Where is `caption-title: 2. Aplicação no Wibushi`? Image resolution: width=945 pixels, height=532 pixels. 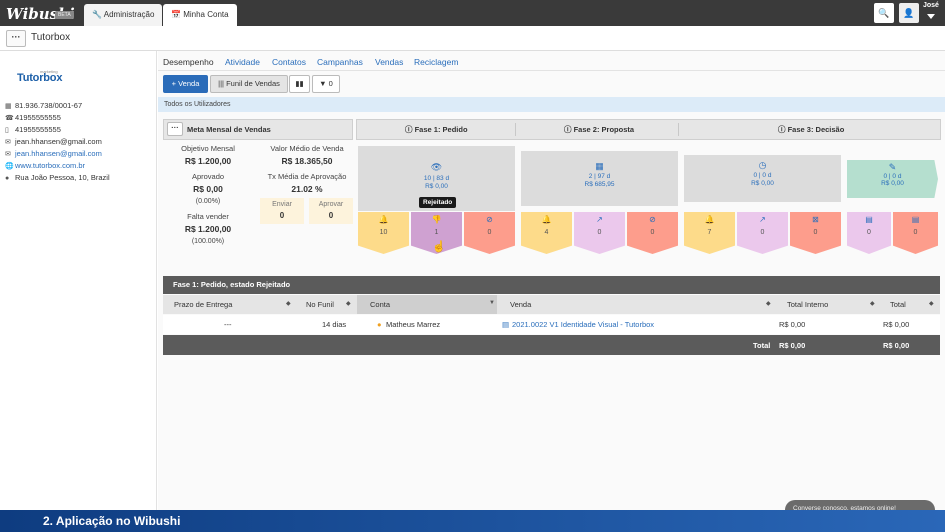 caption-title: 2. Aplicação no Wibushi is located at coordinates (112, 521).